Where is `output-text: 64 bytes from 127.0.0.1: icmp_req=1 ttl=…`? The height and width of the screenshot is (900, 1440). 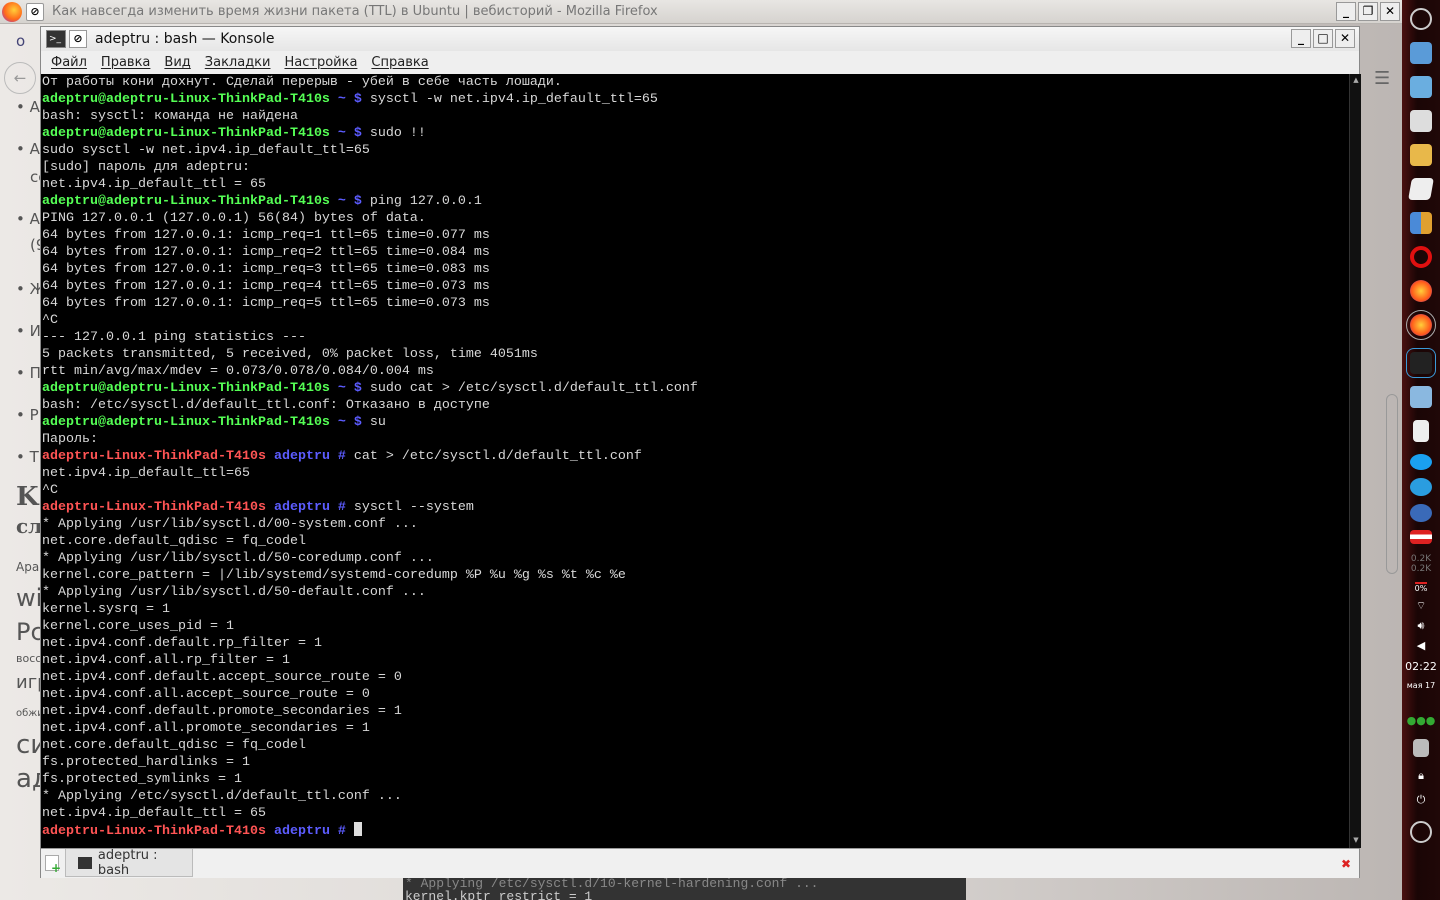
output-text: 64 bytes from 127.0.0.1: icmp_req=1 ttl=… is located at coordinates (266, 235).